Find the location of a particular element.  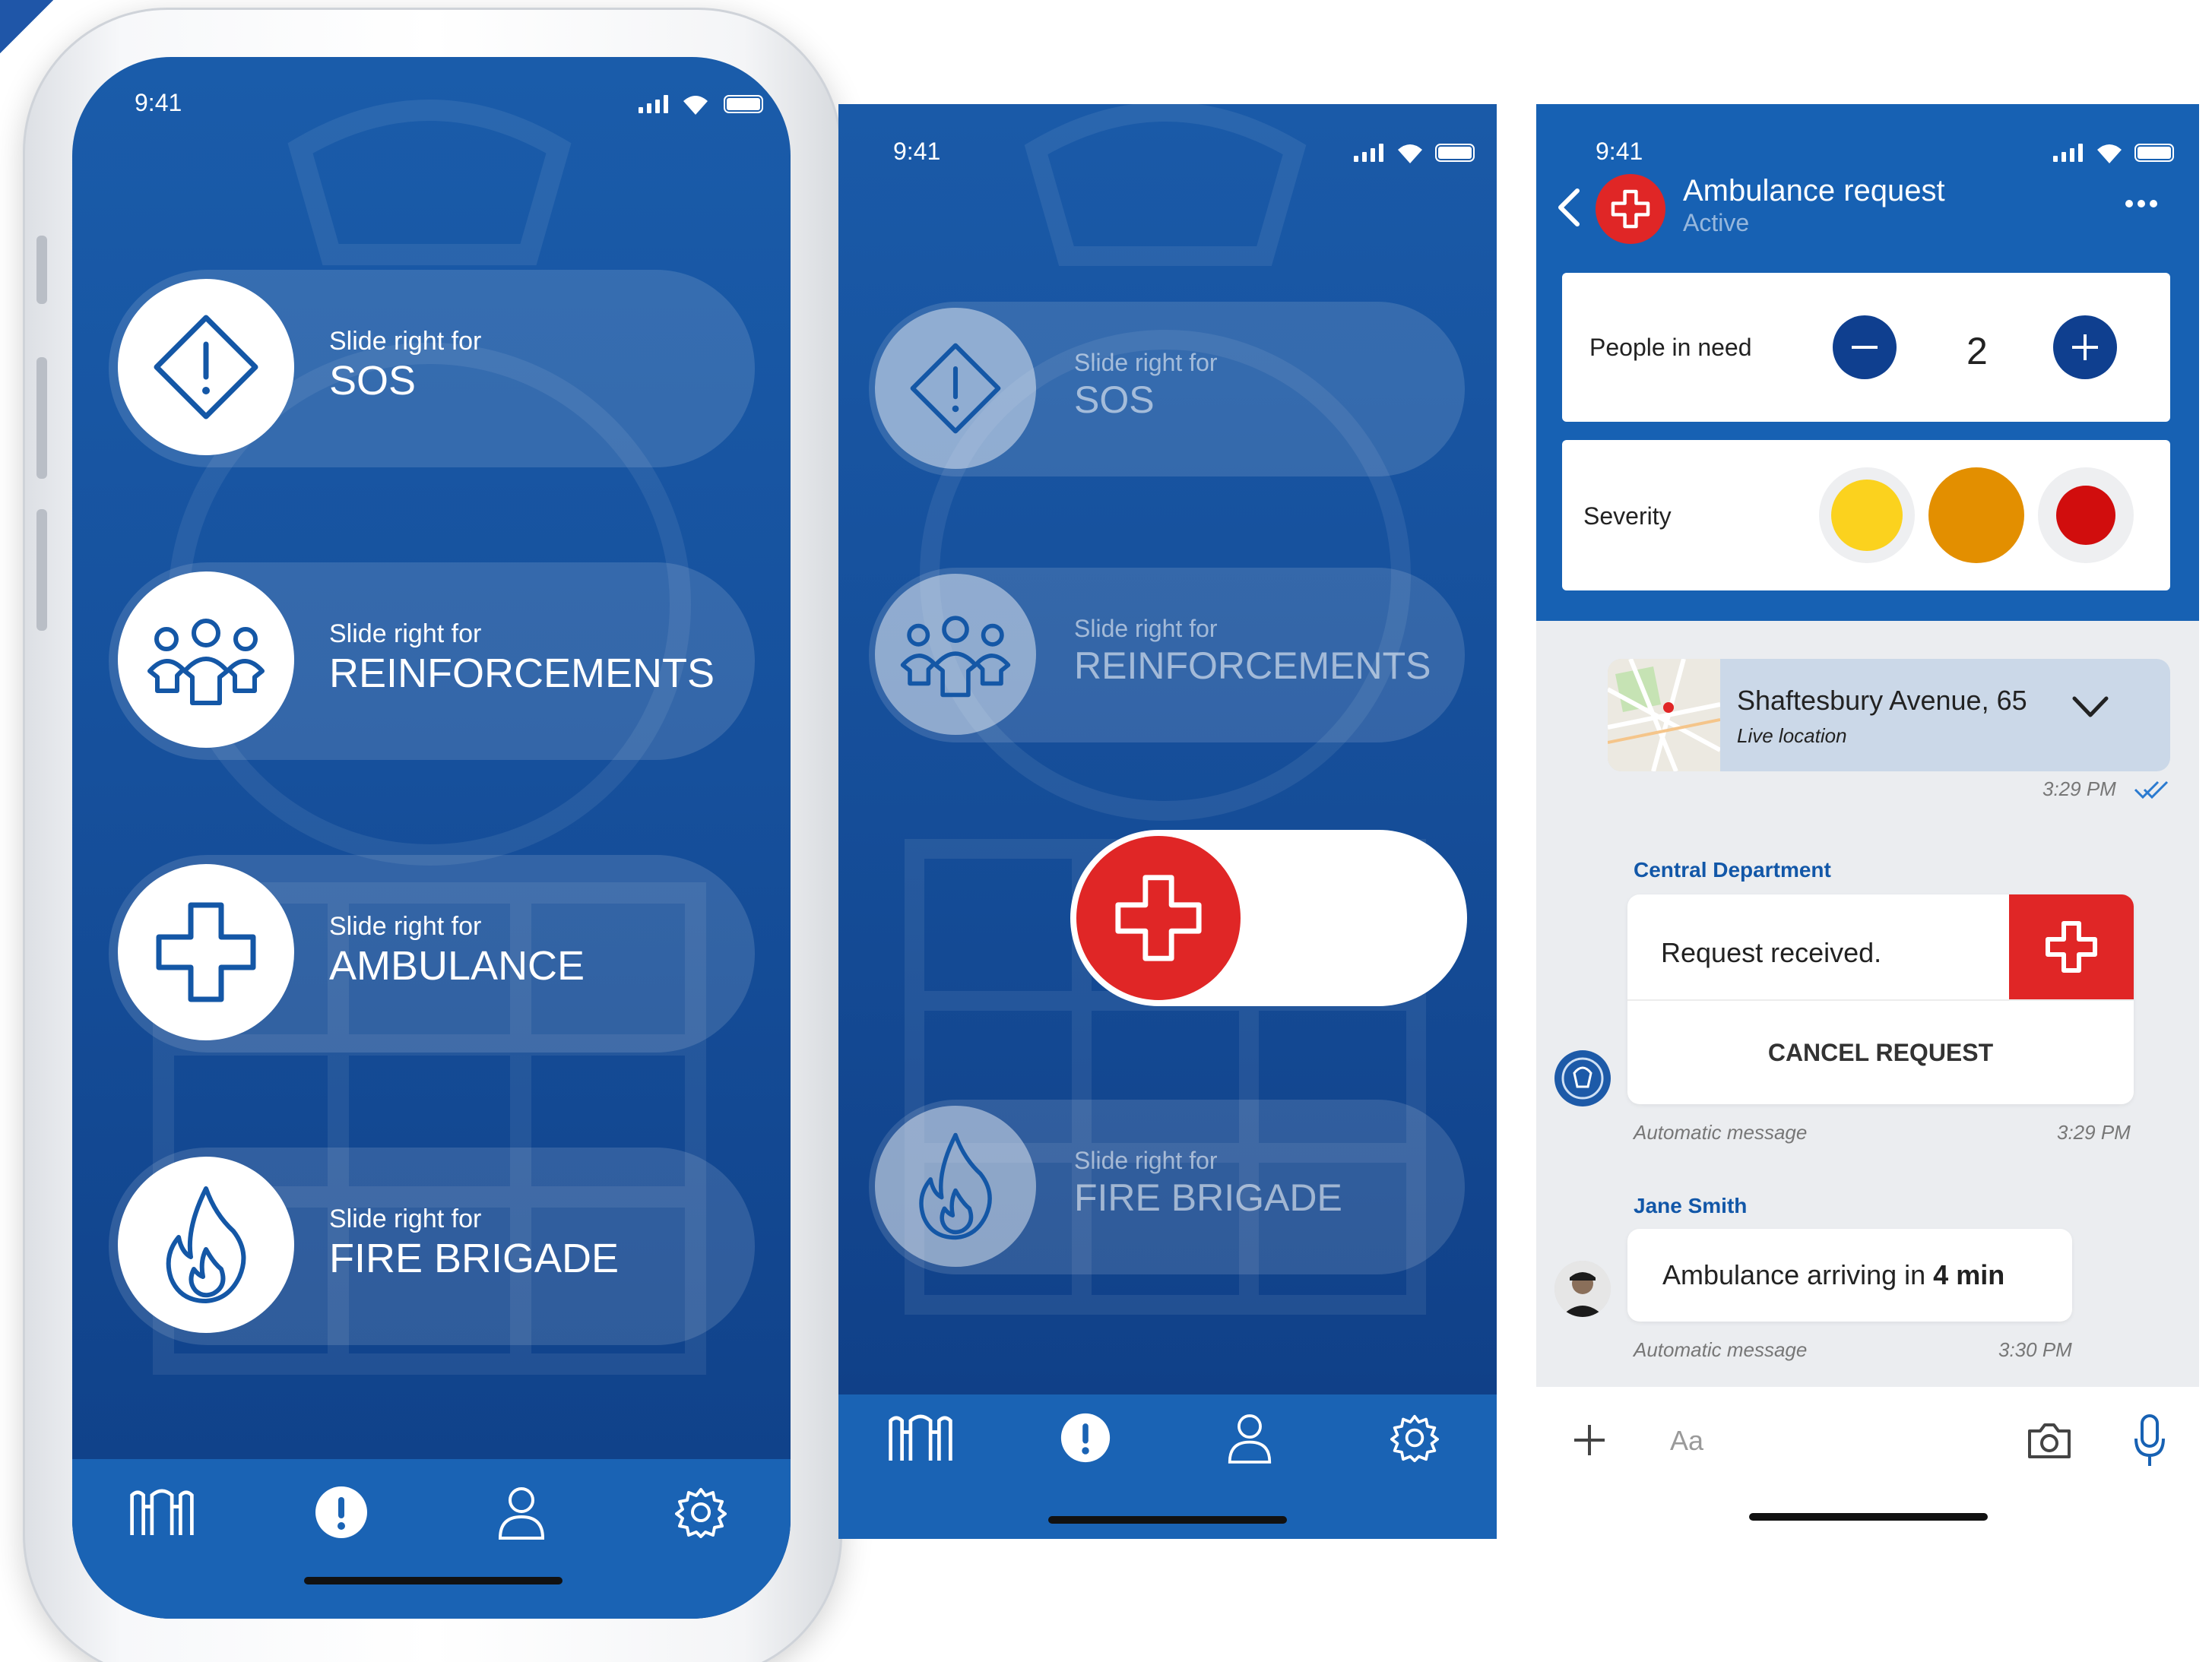

cancel-request-label: CANCEL REQUEST is located at coordinates (1880, 1052).